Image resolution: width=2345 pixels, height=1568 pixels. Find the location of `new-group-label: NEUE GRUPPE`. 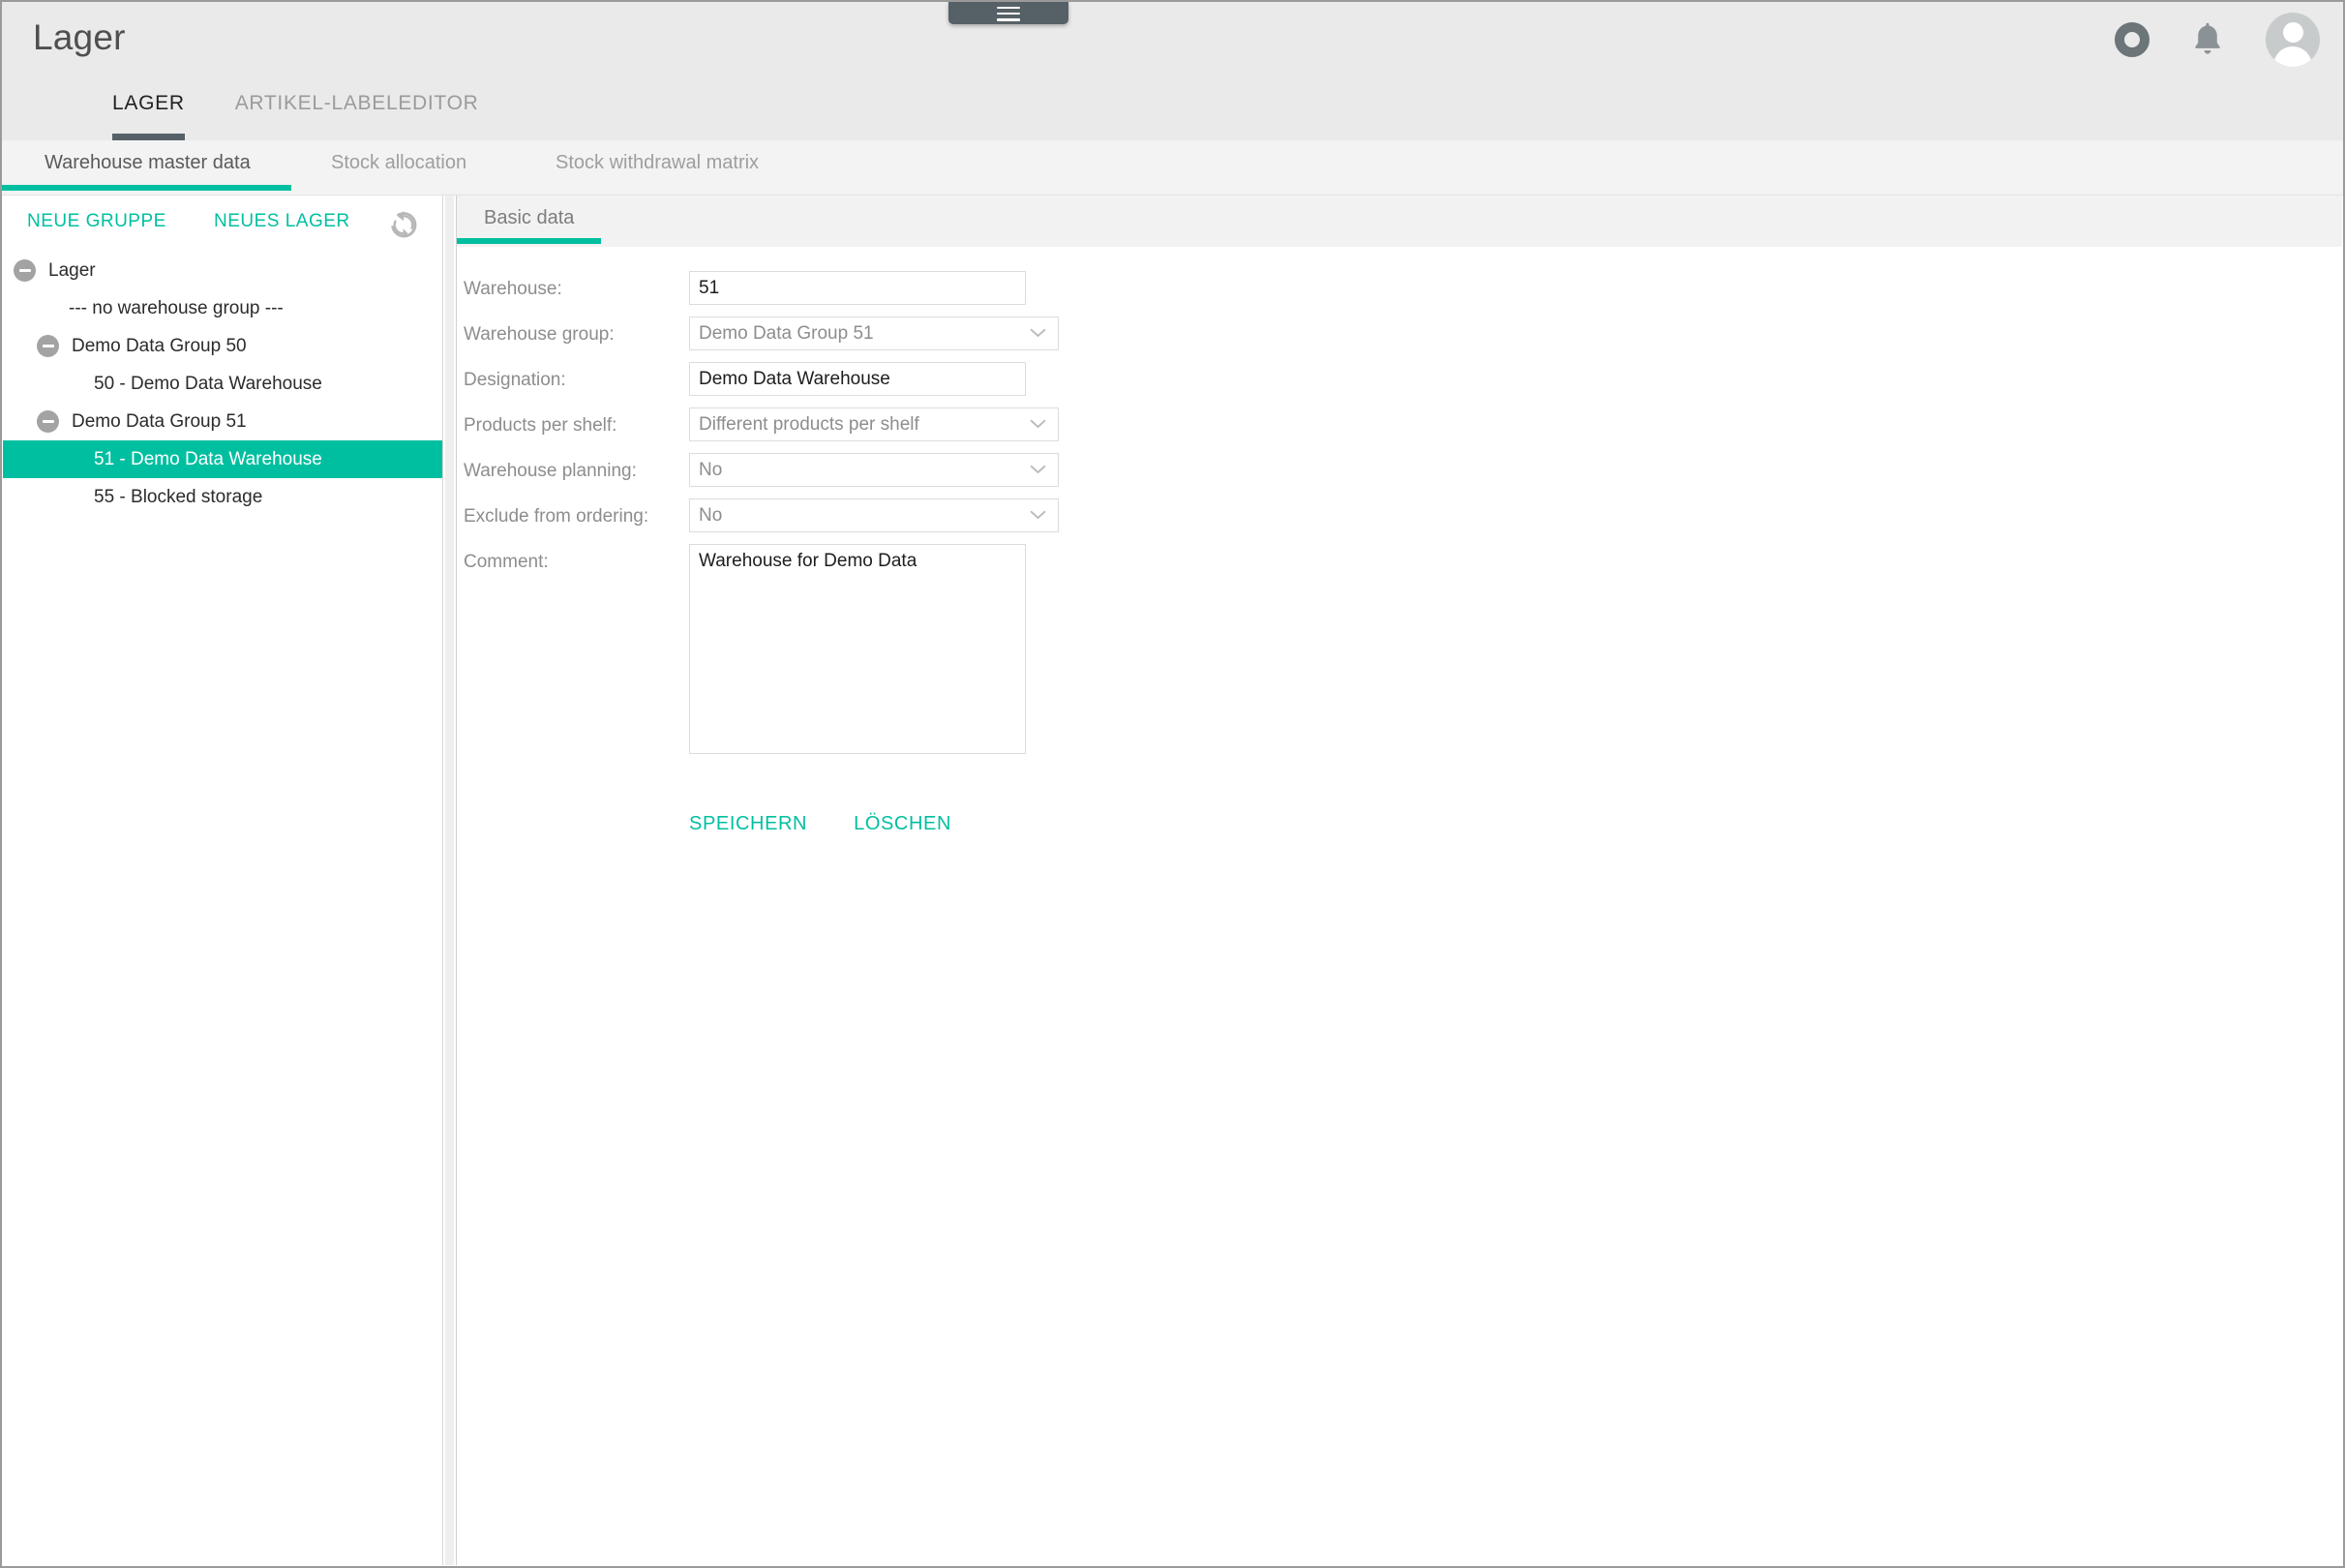

new-group-label: NEUE GRUPPE is located at coordinates (96, 221).